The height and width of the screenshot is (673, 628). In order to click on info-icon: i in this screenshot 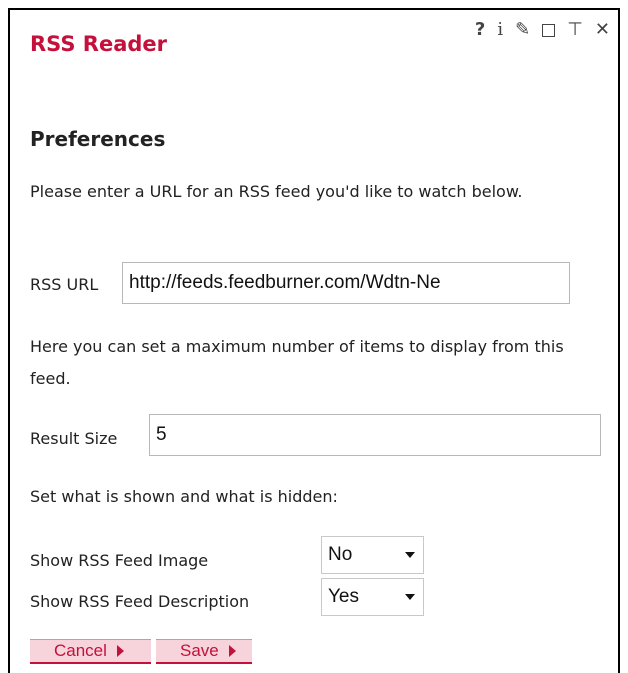, I will do `click(500, 30)`.